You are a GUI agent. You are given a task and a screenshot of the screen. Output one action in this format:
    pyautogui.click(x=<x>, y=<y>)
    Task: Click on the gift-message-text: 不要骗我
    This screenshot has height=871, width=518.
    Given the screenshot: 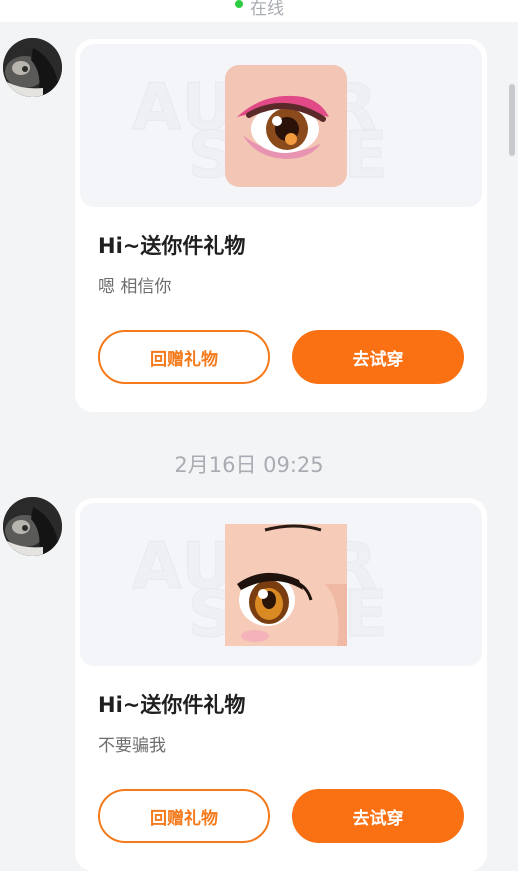 What is the action you would take?
    pyautogui.click(x=132, y=746)
    